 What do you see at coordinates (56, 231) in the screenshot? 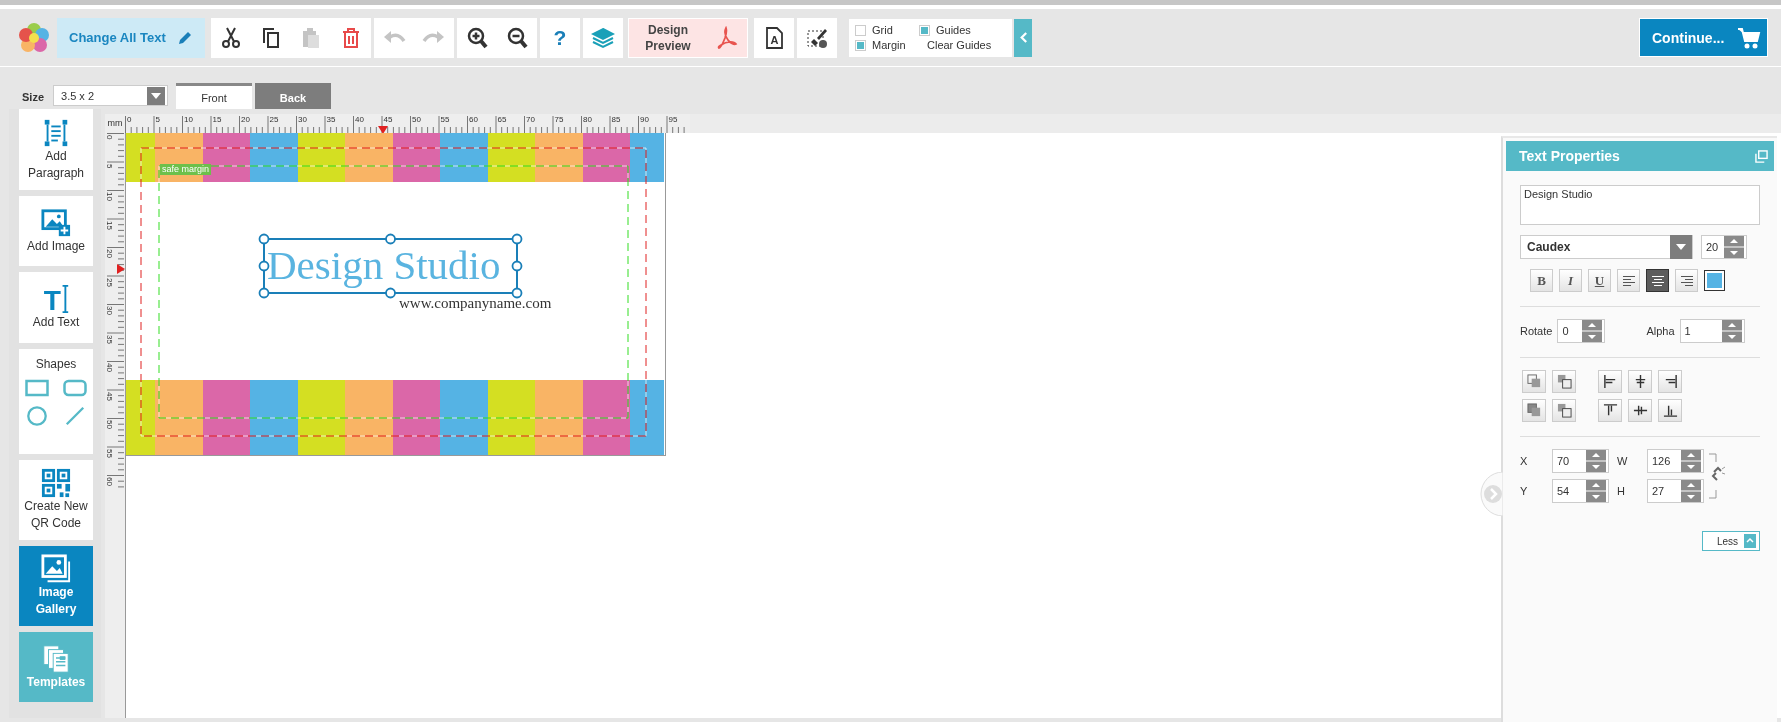
I see `add-image-button: Add Image` at bounding box center [56, 231].